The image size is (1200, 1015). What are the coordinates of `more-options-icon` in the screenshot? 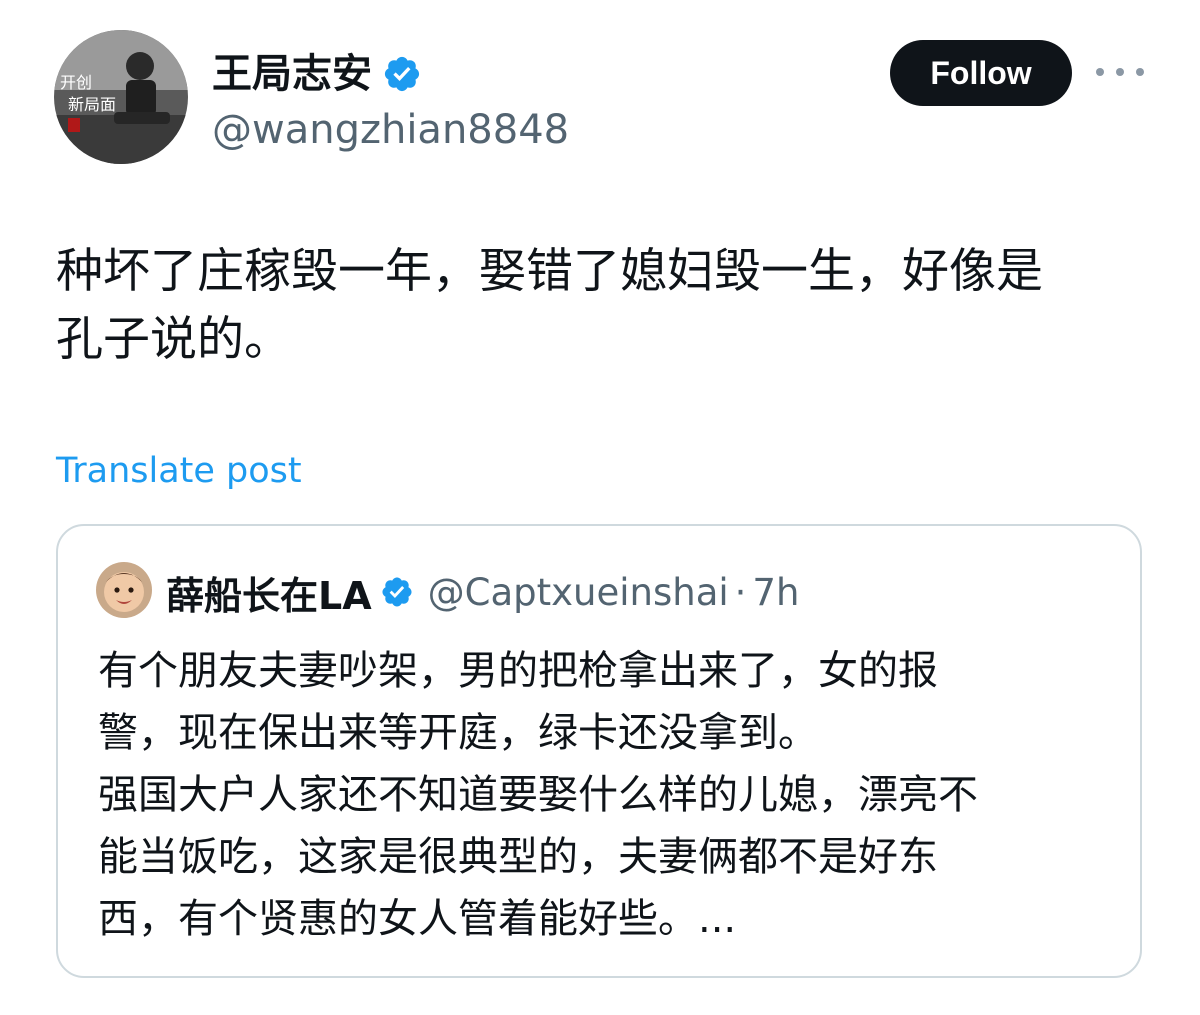 It's located at (1120, 72).